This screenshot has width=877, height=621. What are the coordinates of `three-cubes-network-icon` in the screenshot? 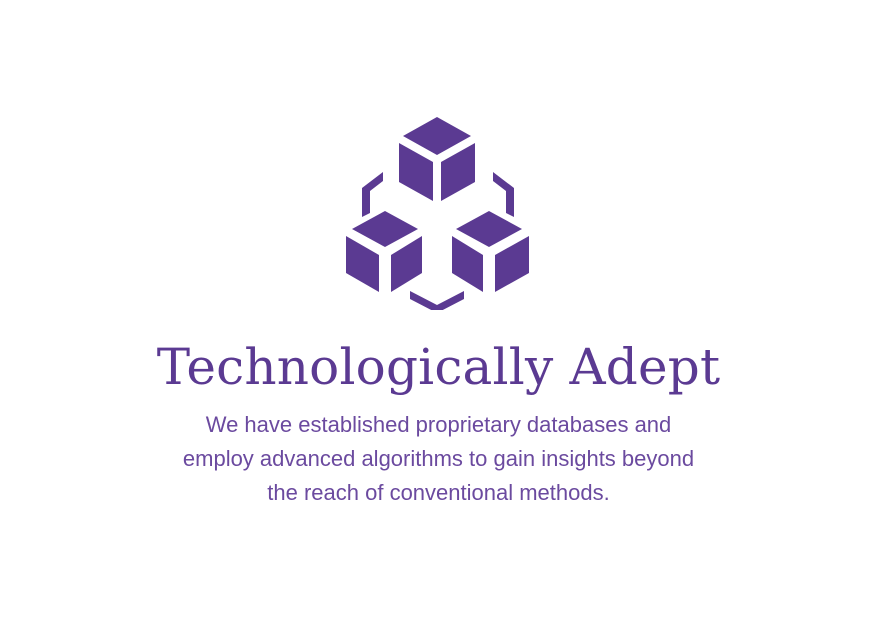 It's located at (438, 212).